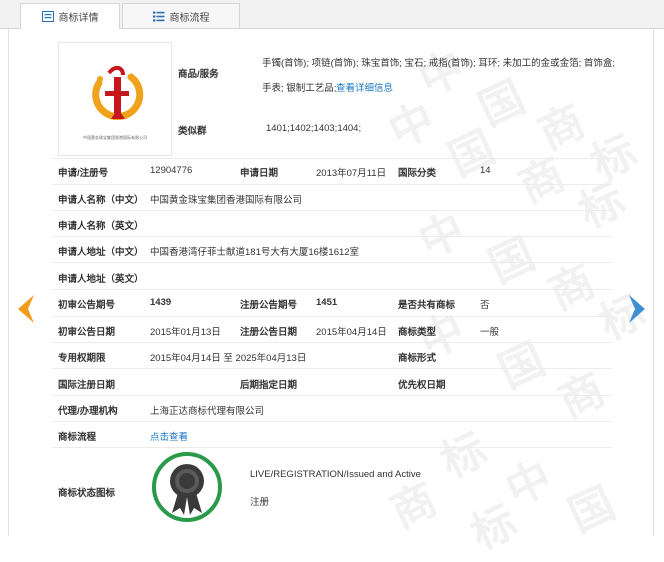  I want to click on reg-pub-date-value: 2015年04月14日, so click(351, 332).